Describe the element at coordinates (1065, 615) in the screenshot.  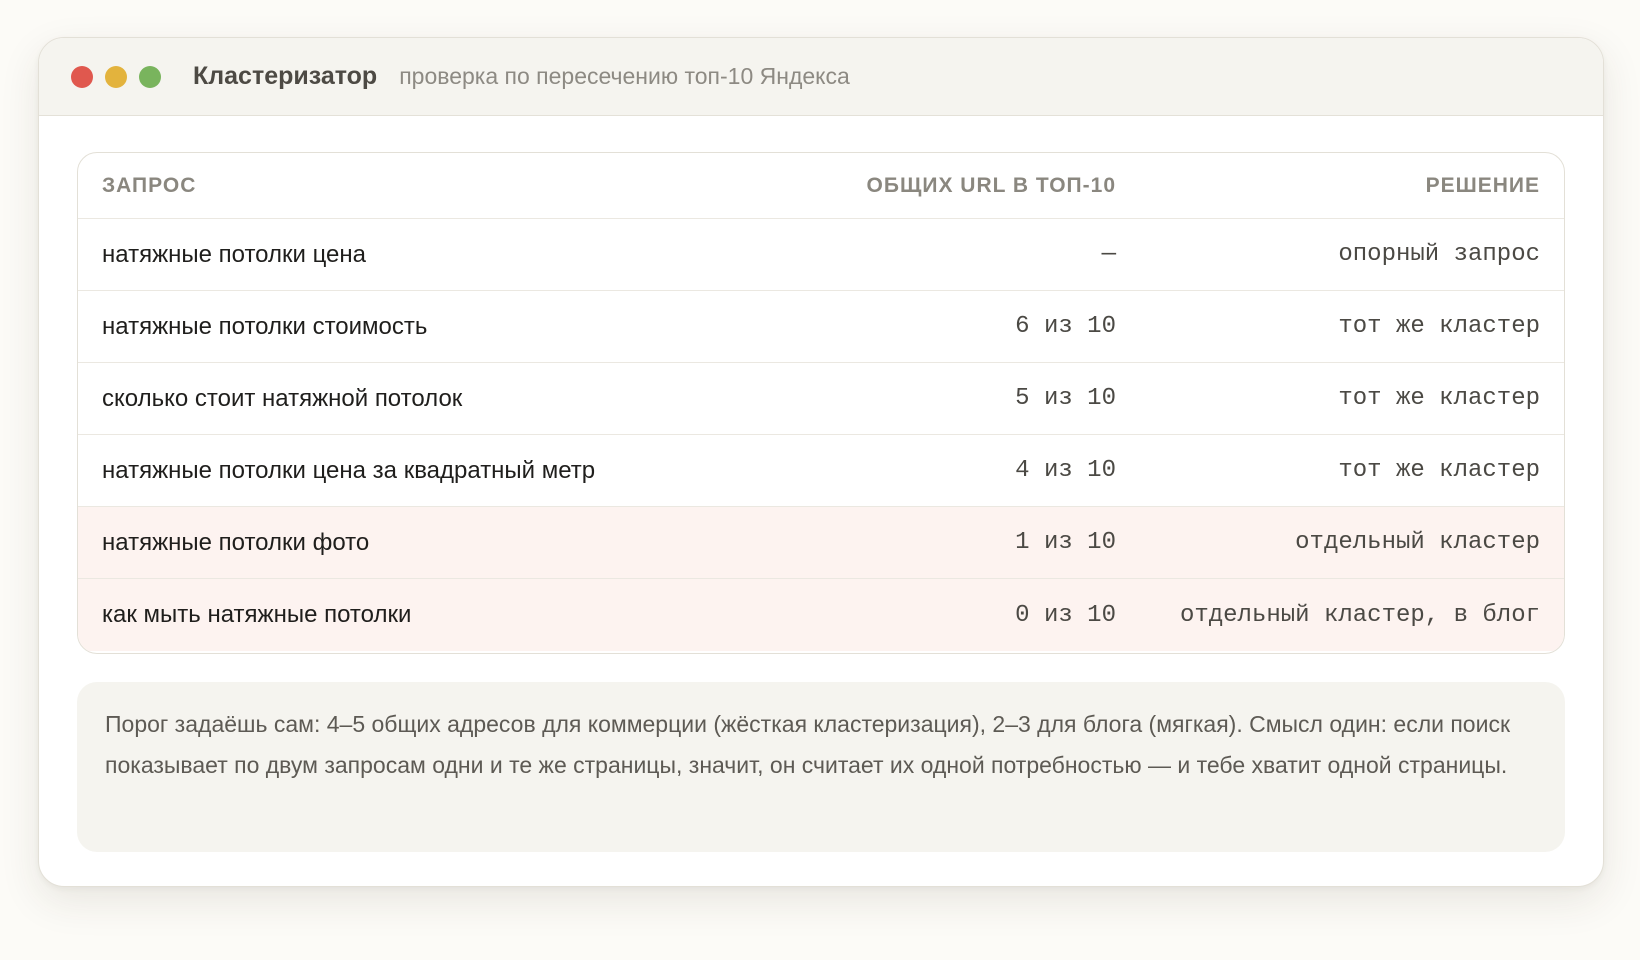
I see `common-urls-cell: 0 из 10` at that location.